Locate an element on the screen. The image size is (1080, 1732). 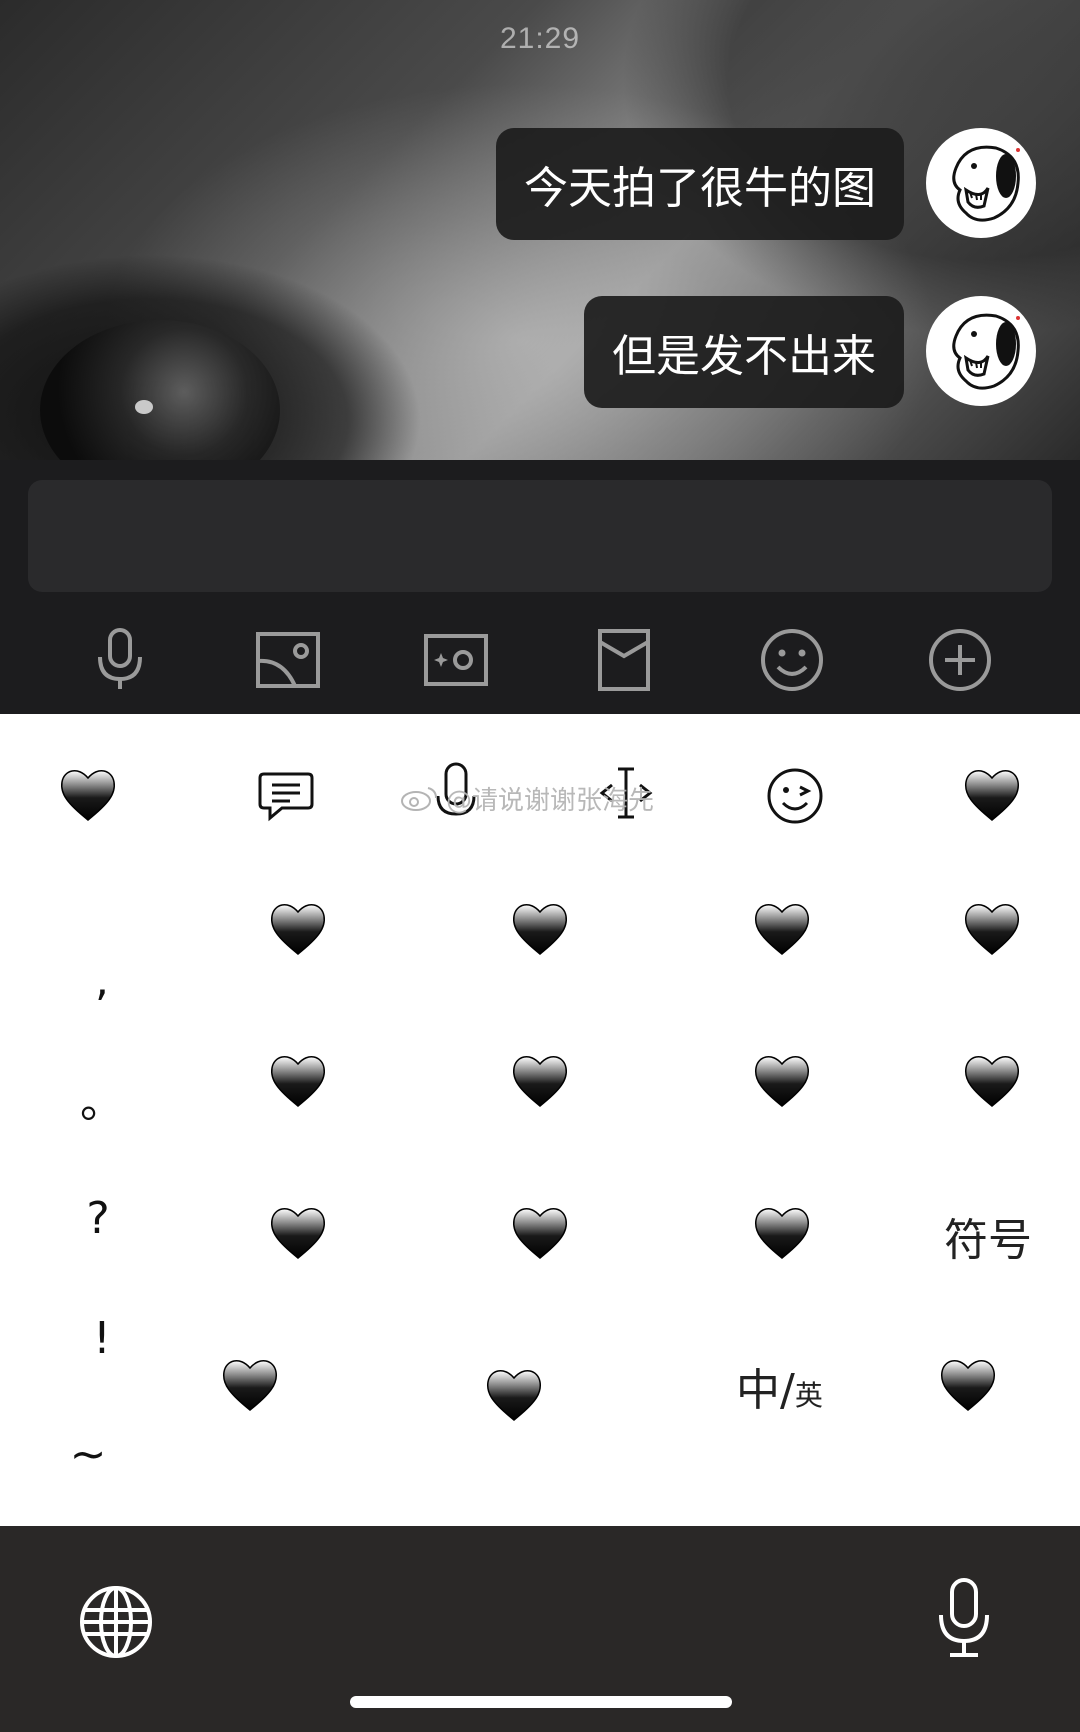
period-key: 。 is located at coordinates (102, 1098).